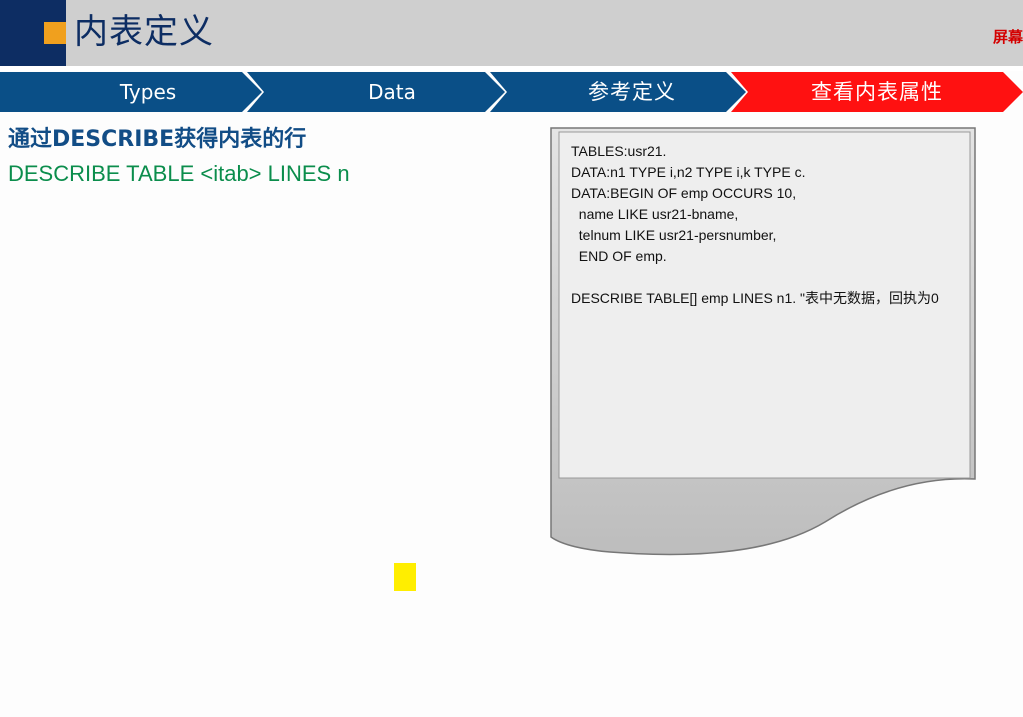 This screenshot has height=717, width=1023. I want to click on code-line: name LIKE usr21-bname,, so click(655, 214).